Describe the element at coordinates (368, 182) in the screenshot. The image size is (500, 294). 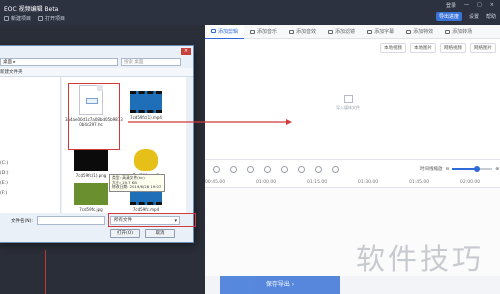
I see `ruler-tick-label: 01:30.00` at that location.